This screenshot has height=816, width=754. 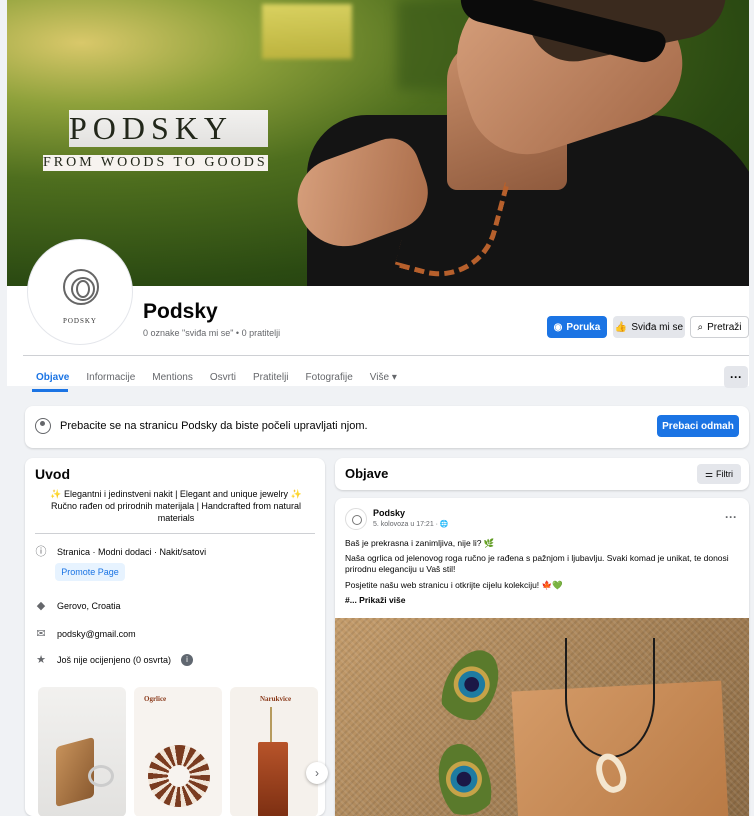 What do you see at coordinates (41, 552) in the screenshot?
I see `info-icon: ⓘ` at bounding box center [41, 552].